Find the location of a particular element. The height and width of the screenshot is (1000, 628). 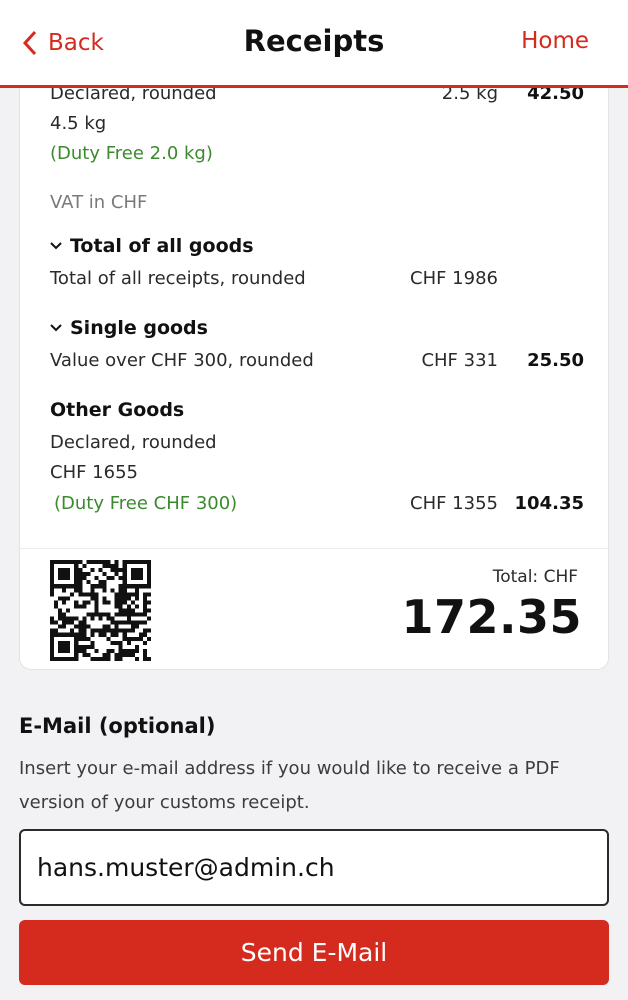

other-goods-heading: Other Goods is located at coordinates (117, 410).